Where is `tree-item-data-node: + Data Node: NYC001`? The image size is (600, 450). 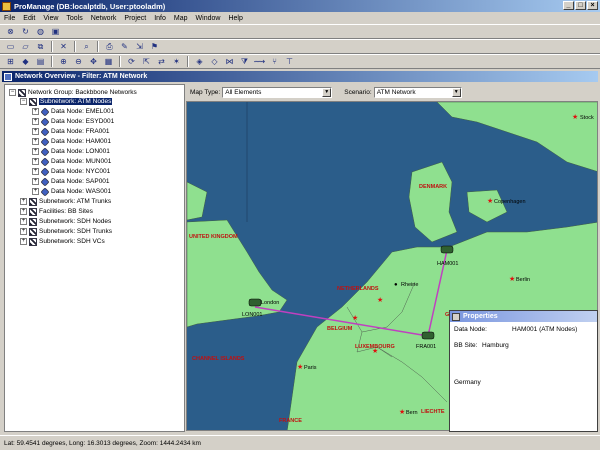 tree-item-data-node: + Data Node: NYC001 is located at coordinates (71, 171).